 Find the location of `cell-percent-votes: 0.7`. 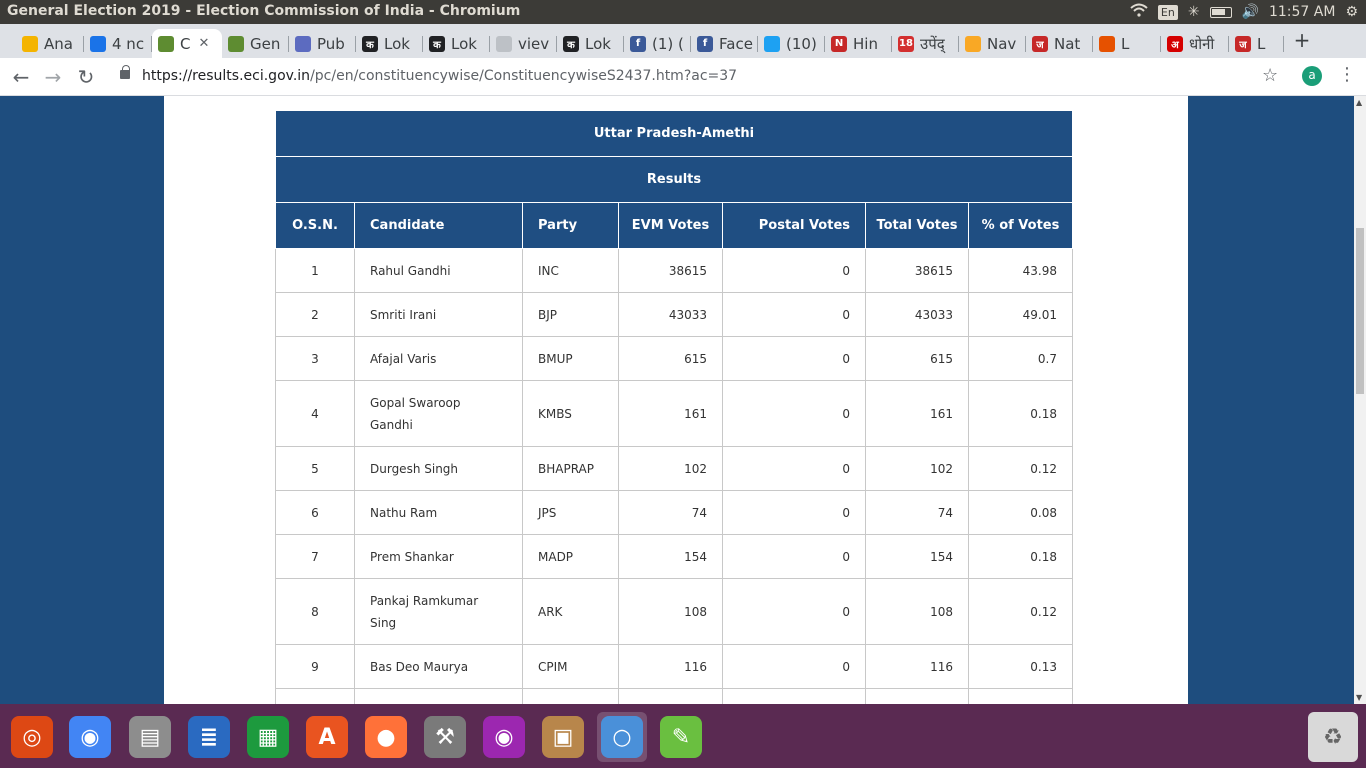

cell-percent-votes: 0.7 is located at coordinates (1020, 358).